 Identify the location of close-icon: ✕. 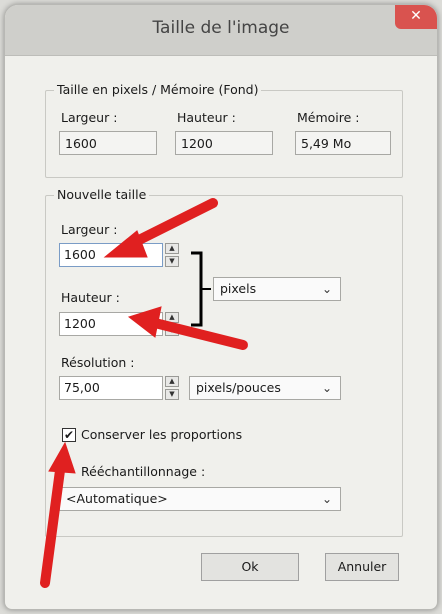
(416, 16).